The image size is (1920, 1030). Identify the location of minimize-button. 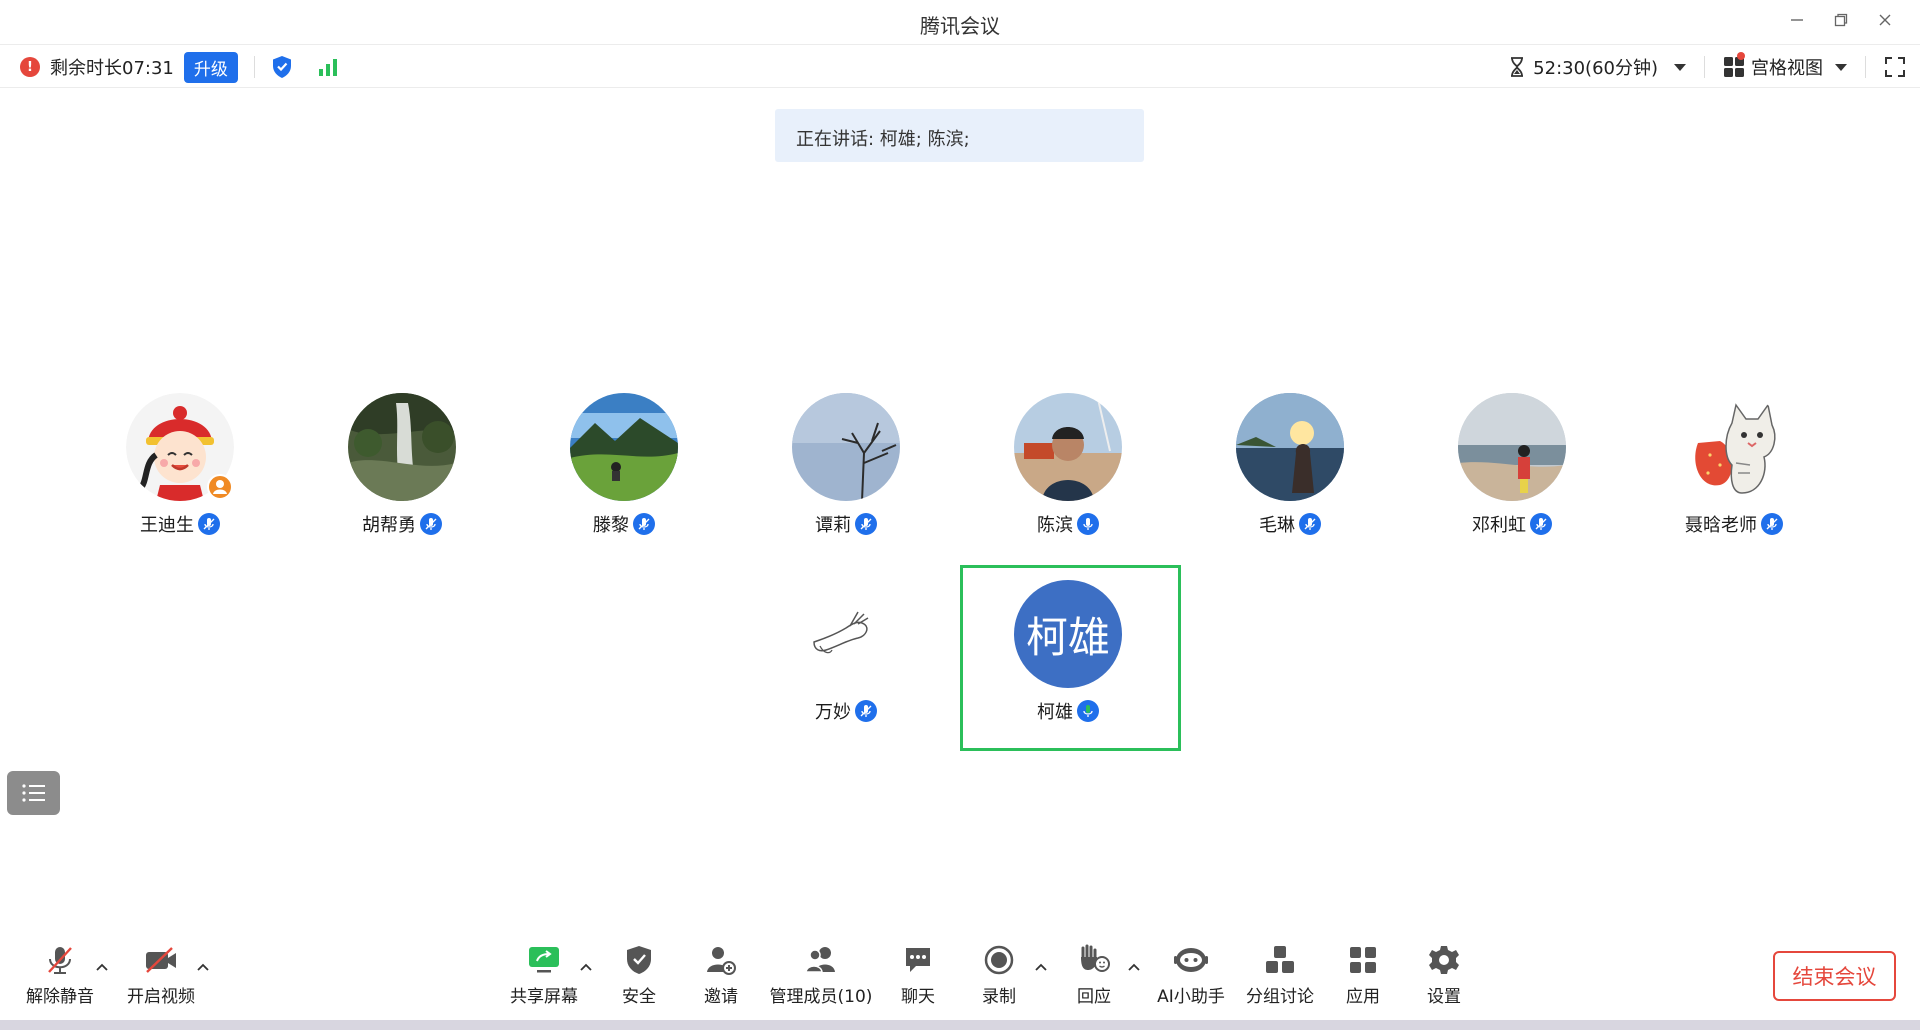
(1797, 20).